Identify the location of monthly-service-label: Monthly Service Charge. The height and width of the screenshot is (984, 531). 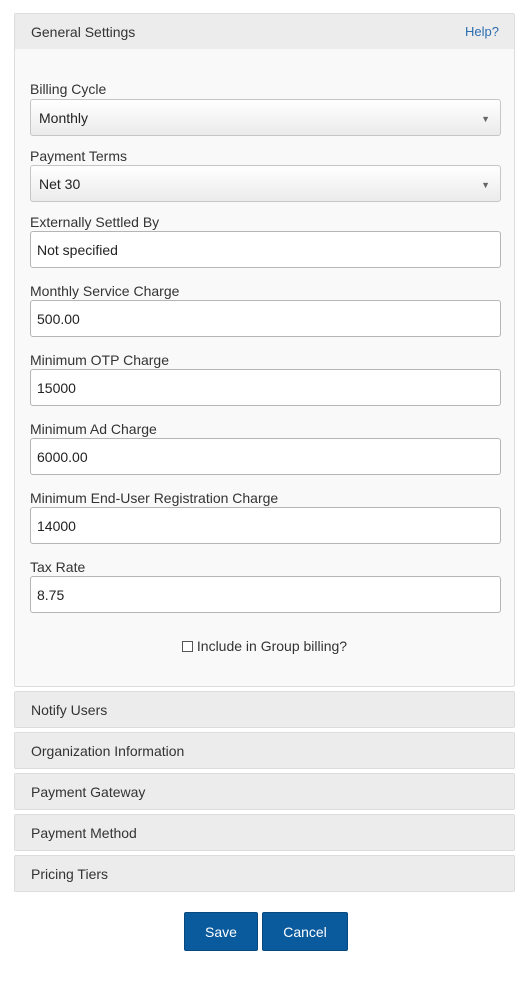
(105, 291).